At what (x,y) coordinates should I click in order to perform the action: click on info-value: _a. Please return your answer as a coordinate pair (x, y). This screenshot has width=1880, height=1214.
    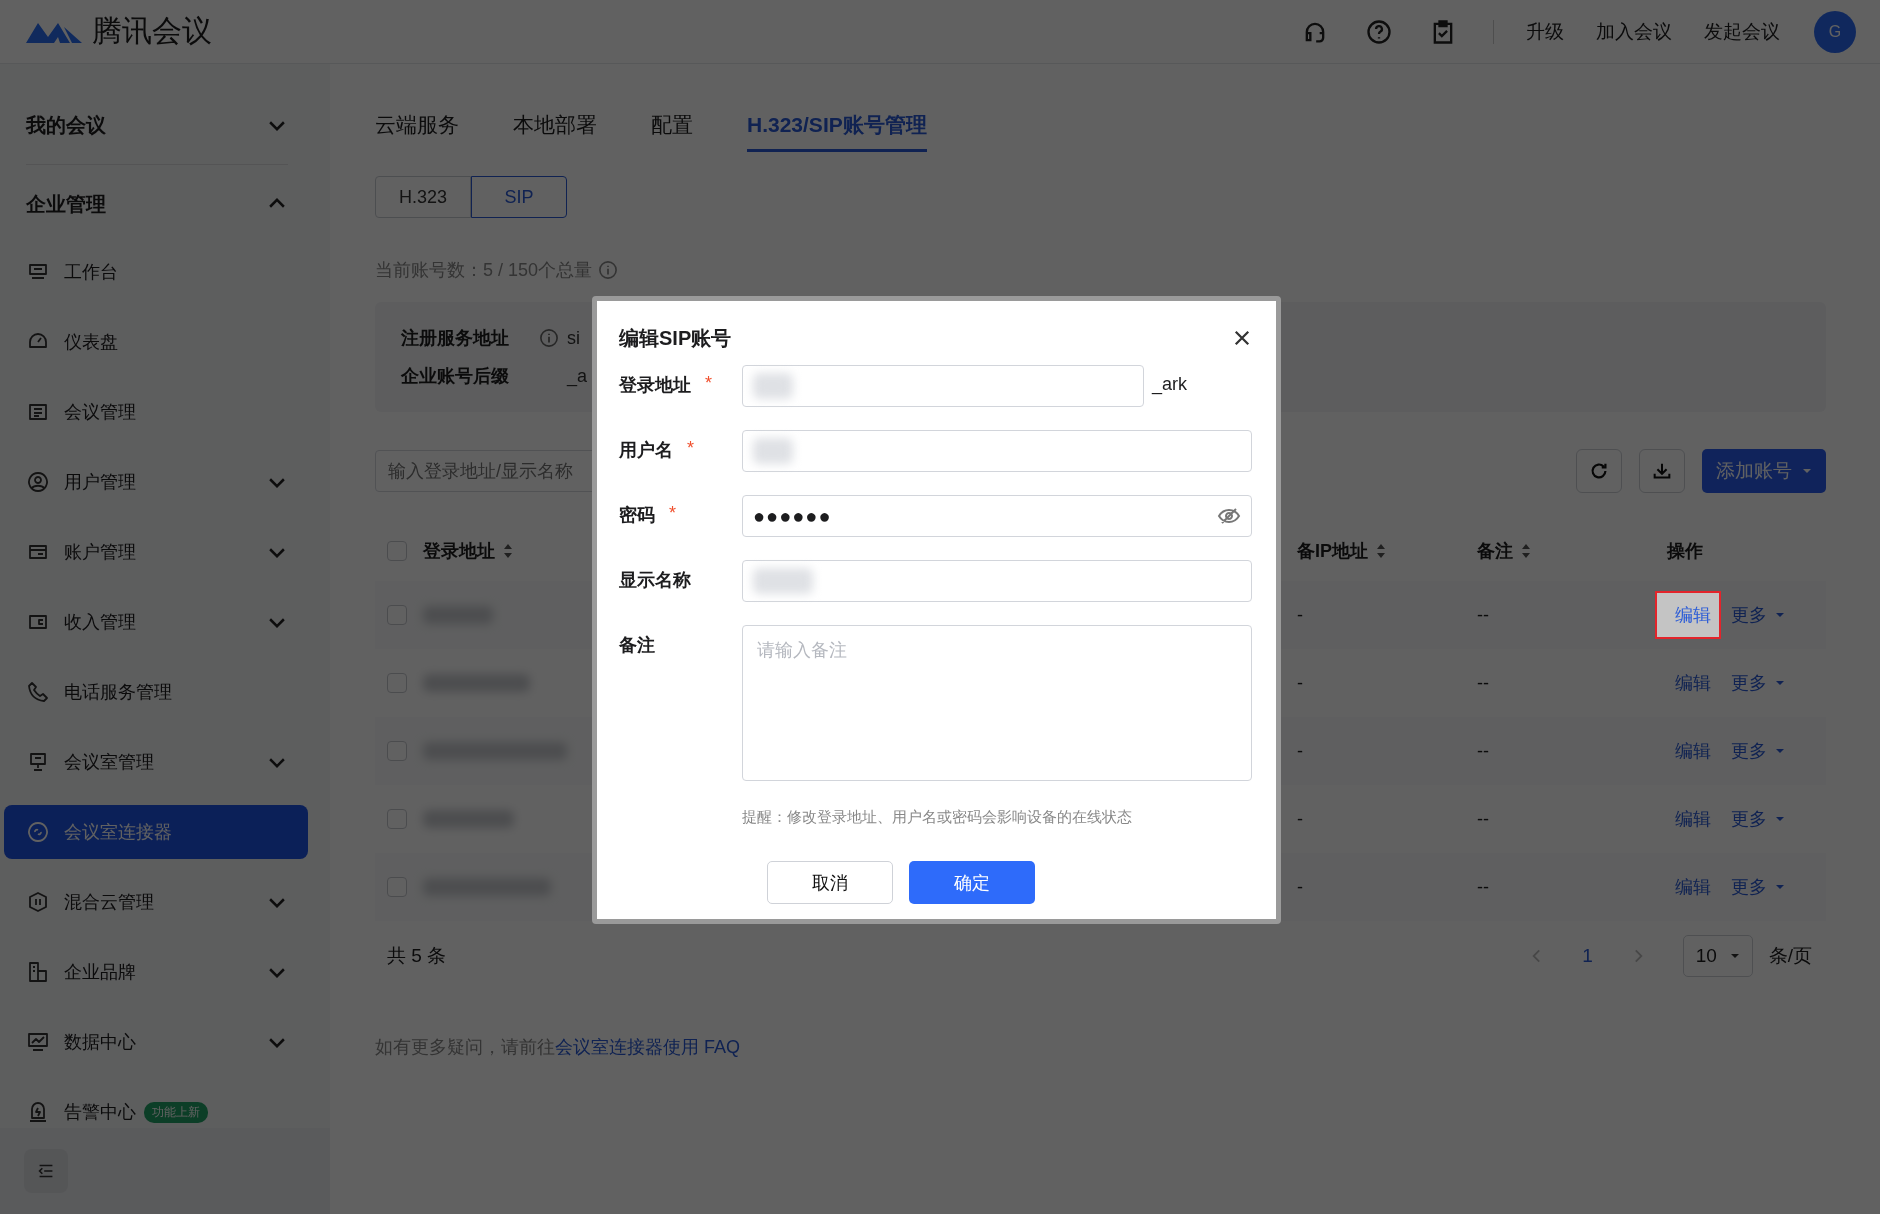
    Looking at the image, I should click on (577, 376).